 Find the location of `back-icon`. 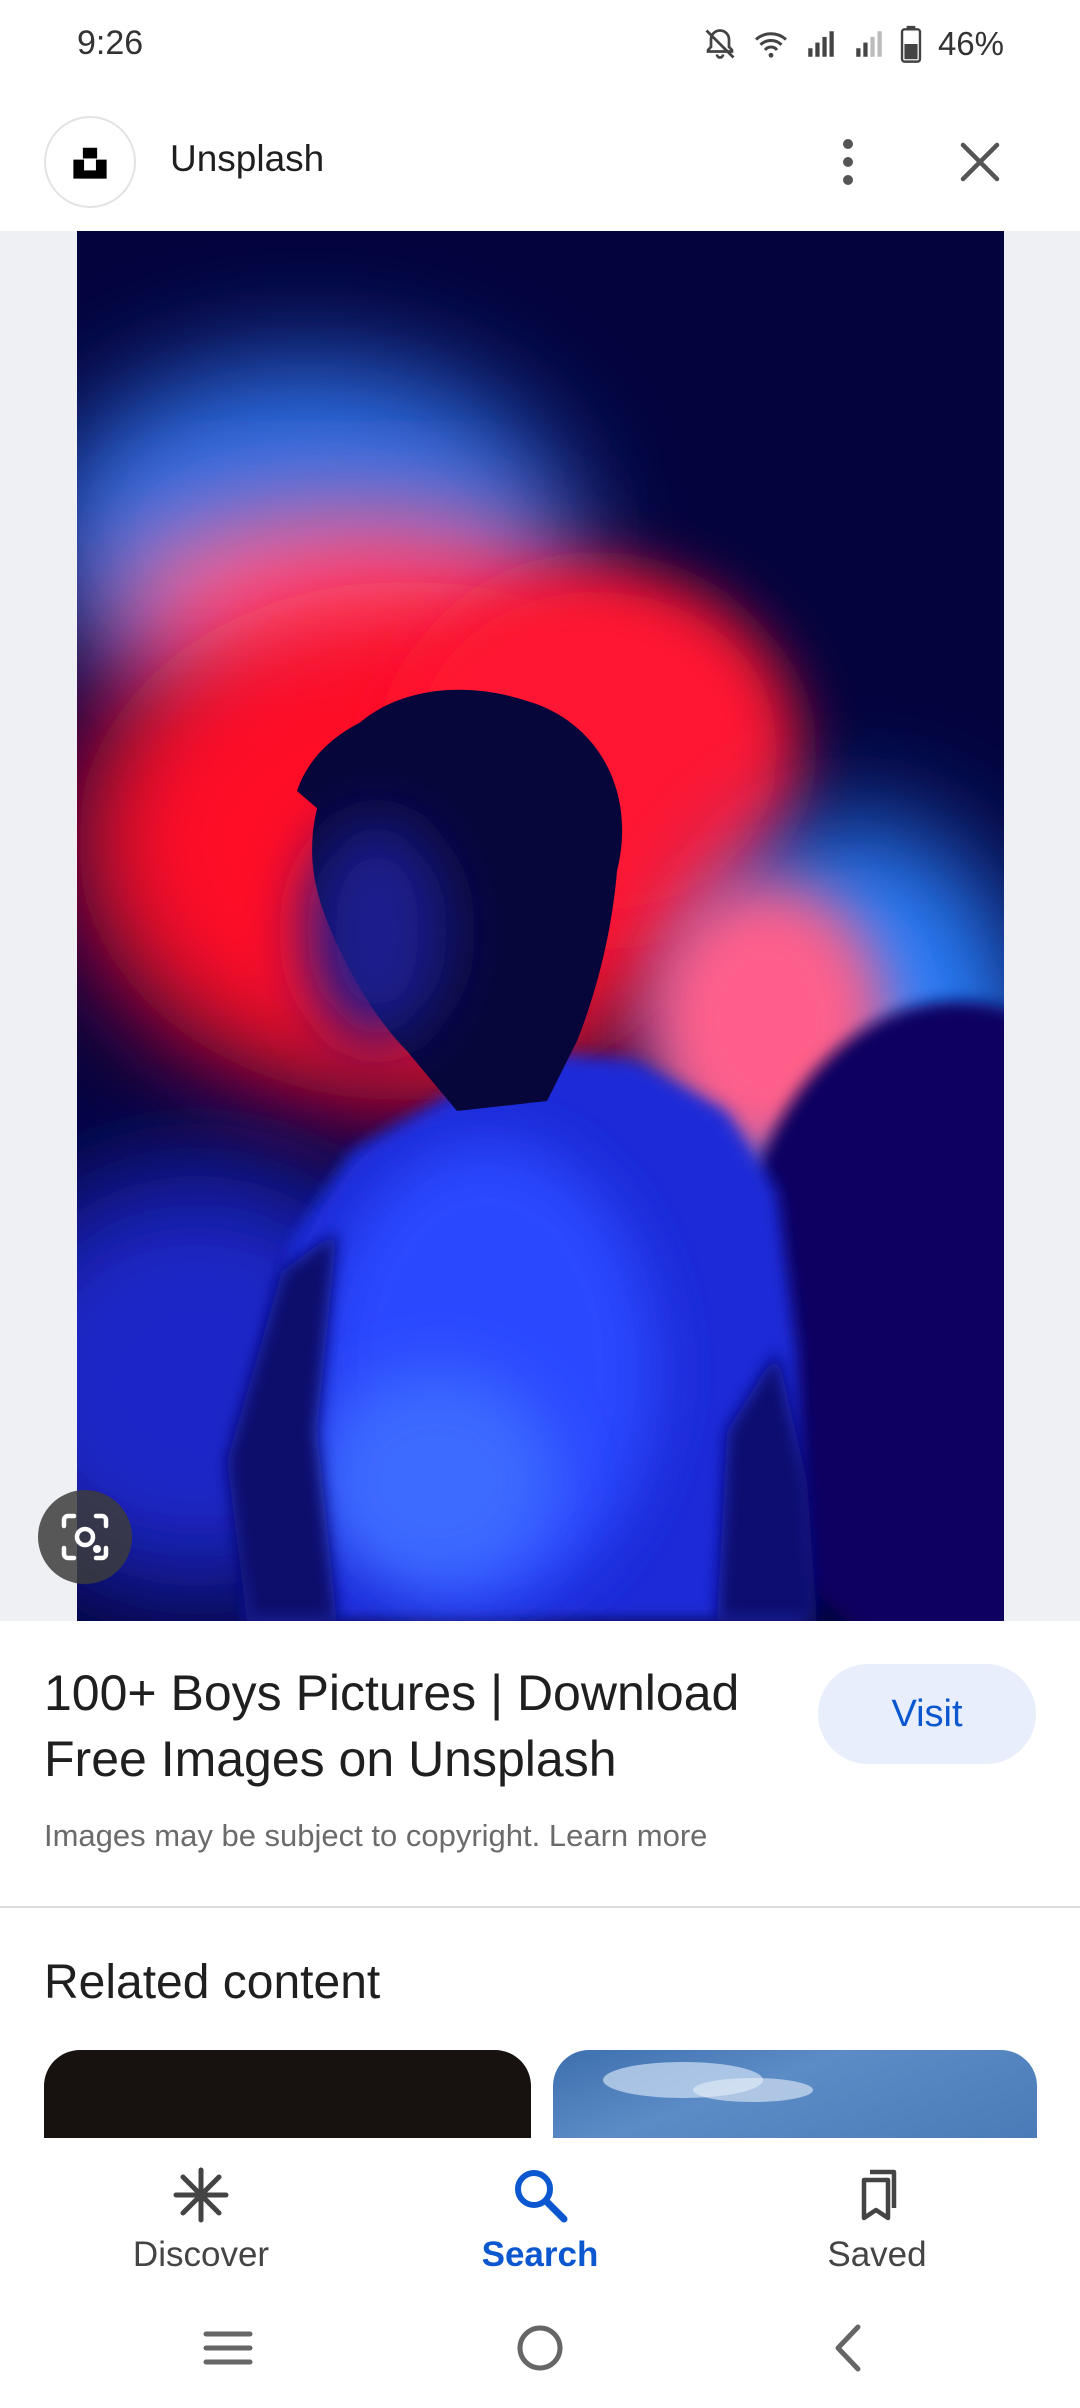

back-icon is located at coordinates (848, 2348).